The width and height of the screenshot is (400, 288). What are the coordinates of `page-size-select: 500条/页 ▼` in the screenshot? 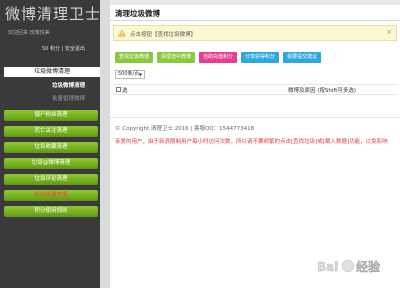 It's located at (130, 74).